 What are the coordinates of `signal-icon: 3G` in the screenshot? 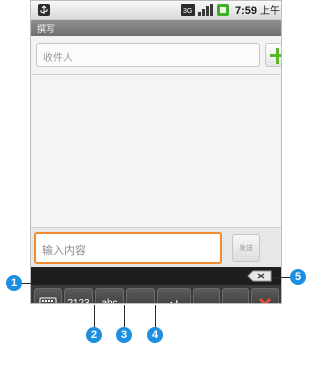 It's located at (197, 10).